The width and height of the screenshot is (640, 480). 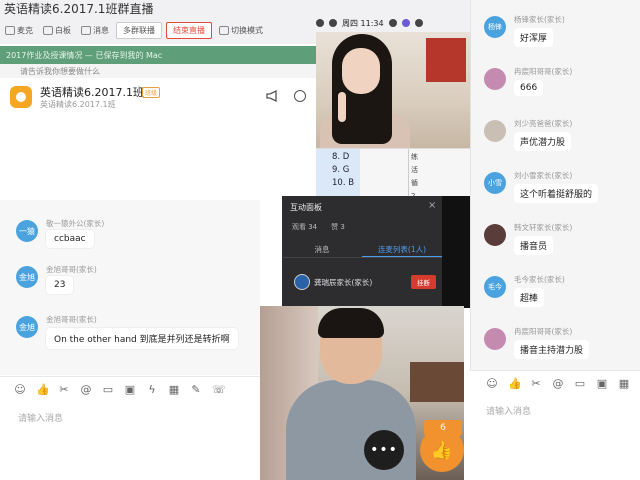 I want to click on wifi-icon, so click(x=333, y=23).